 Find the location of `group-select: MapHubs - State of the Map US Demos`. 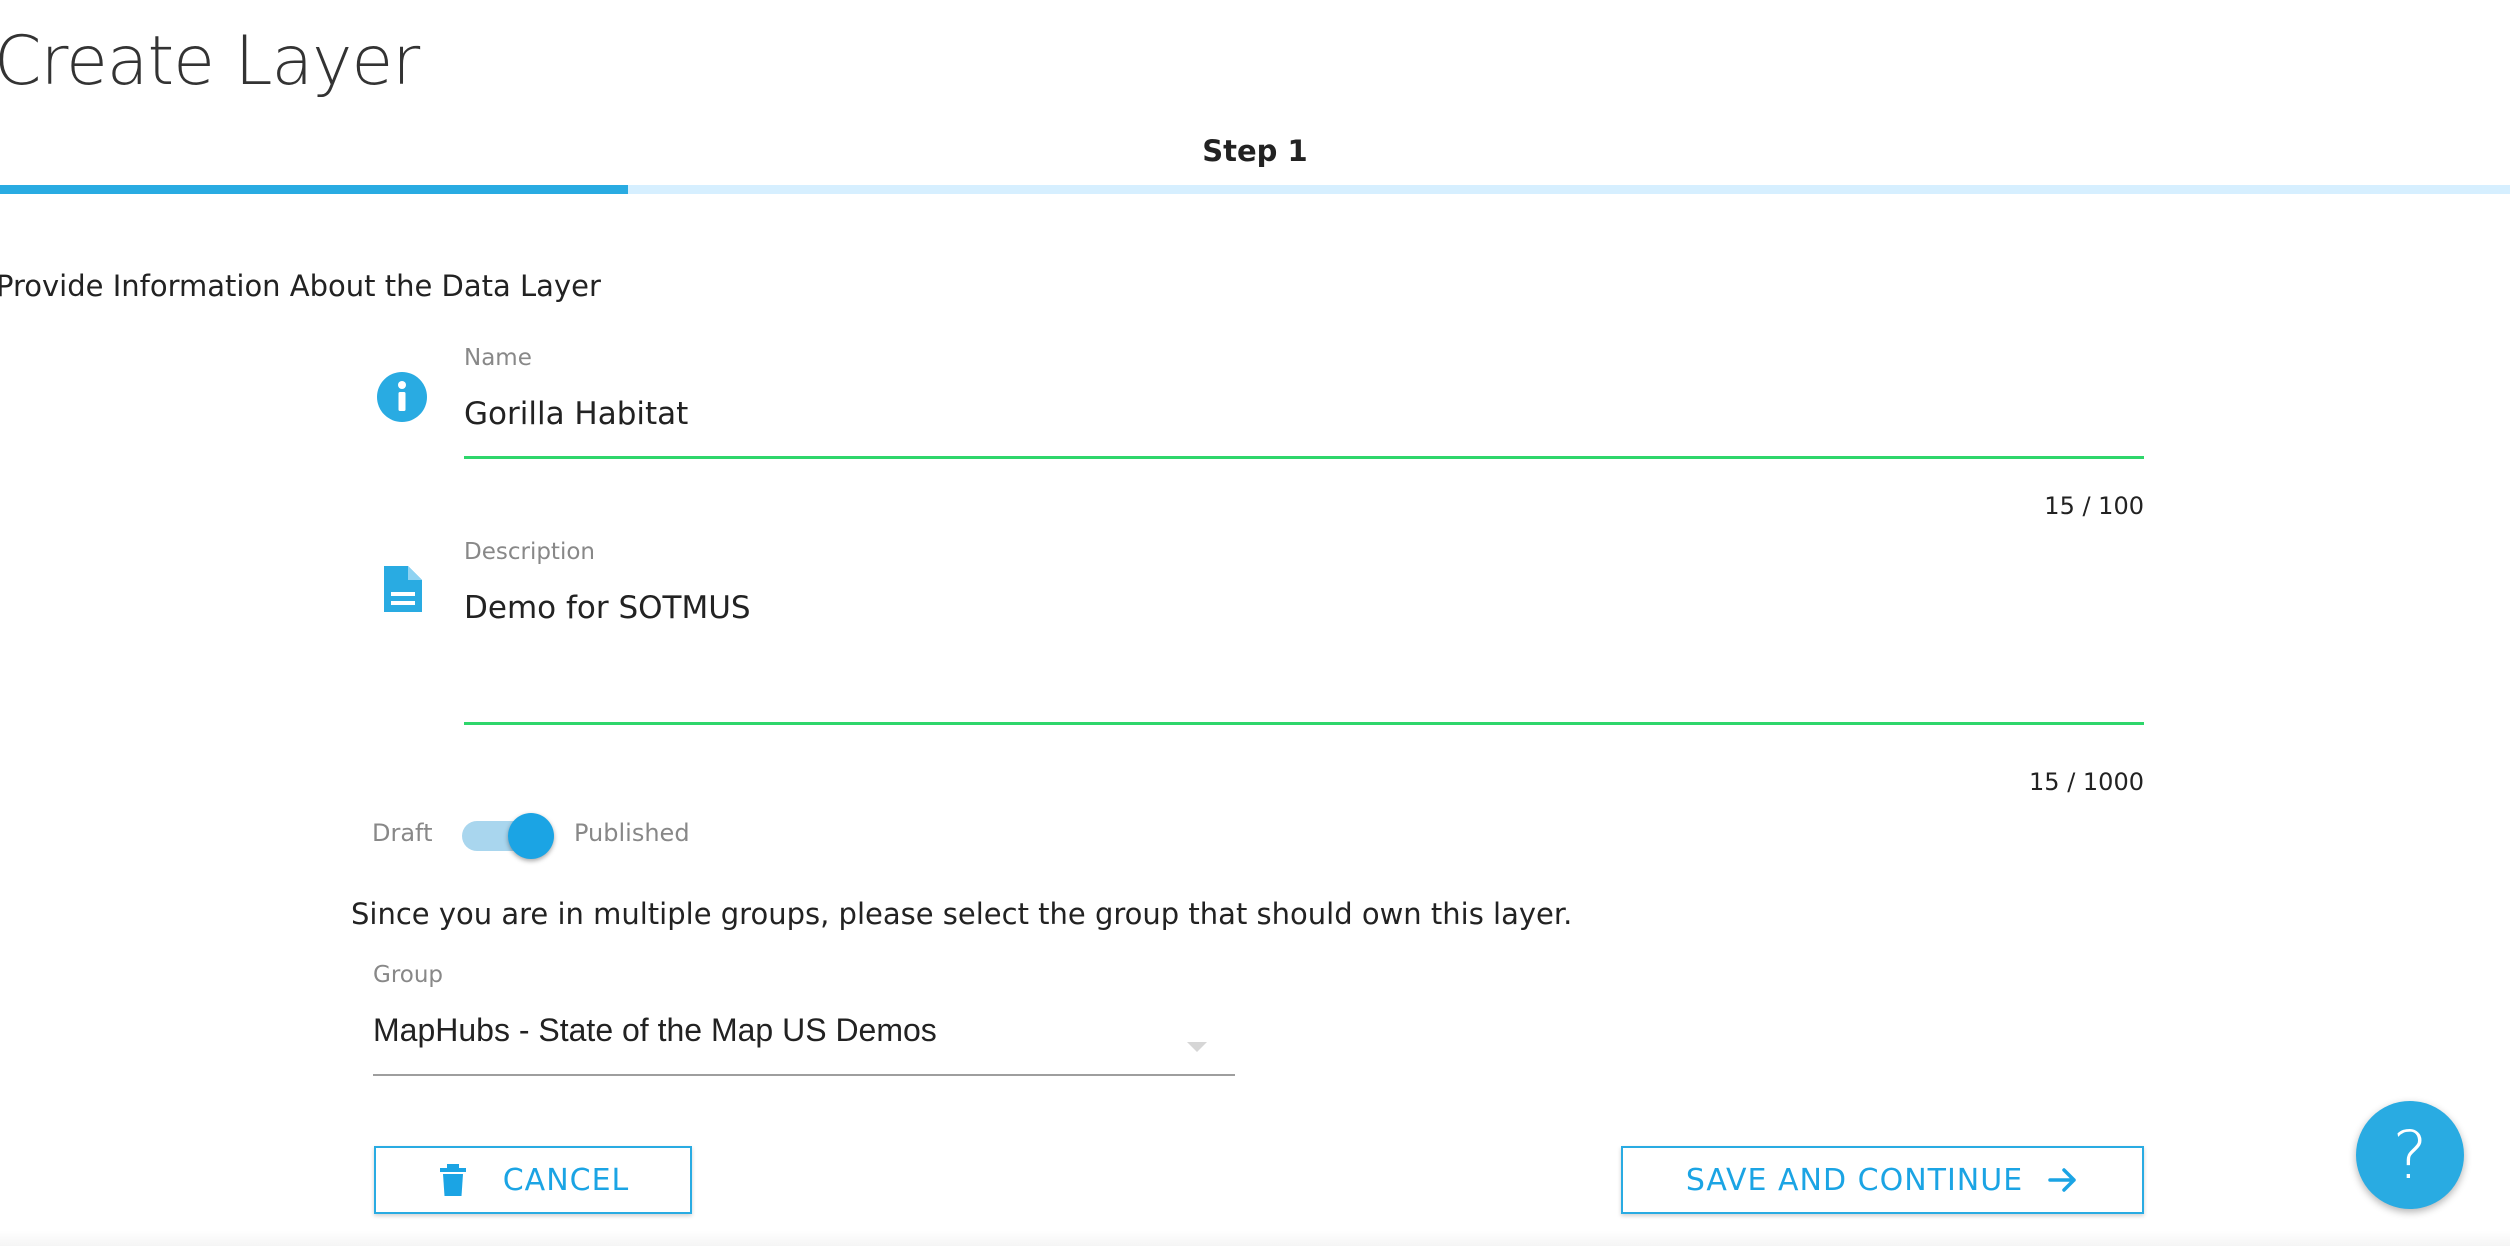

group-select: MapHubs - State of the Map US Demos is located at coordinates (804, 1041).